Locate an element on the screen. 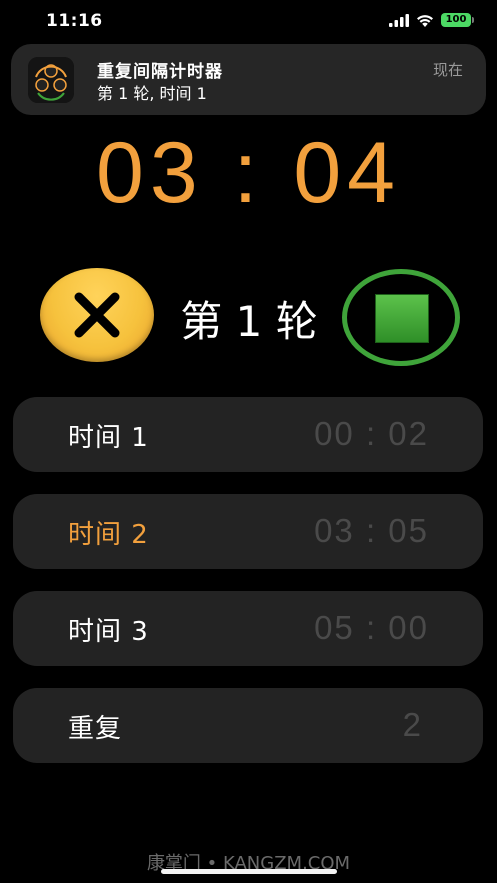  interval-label: 时间 2 is located at coordinates (108, 535).